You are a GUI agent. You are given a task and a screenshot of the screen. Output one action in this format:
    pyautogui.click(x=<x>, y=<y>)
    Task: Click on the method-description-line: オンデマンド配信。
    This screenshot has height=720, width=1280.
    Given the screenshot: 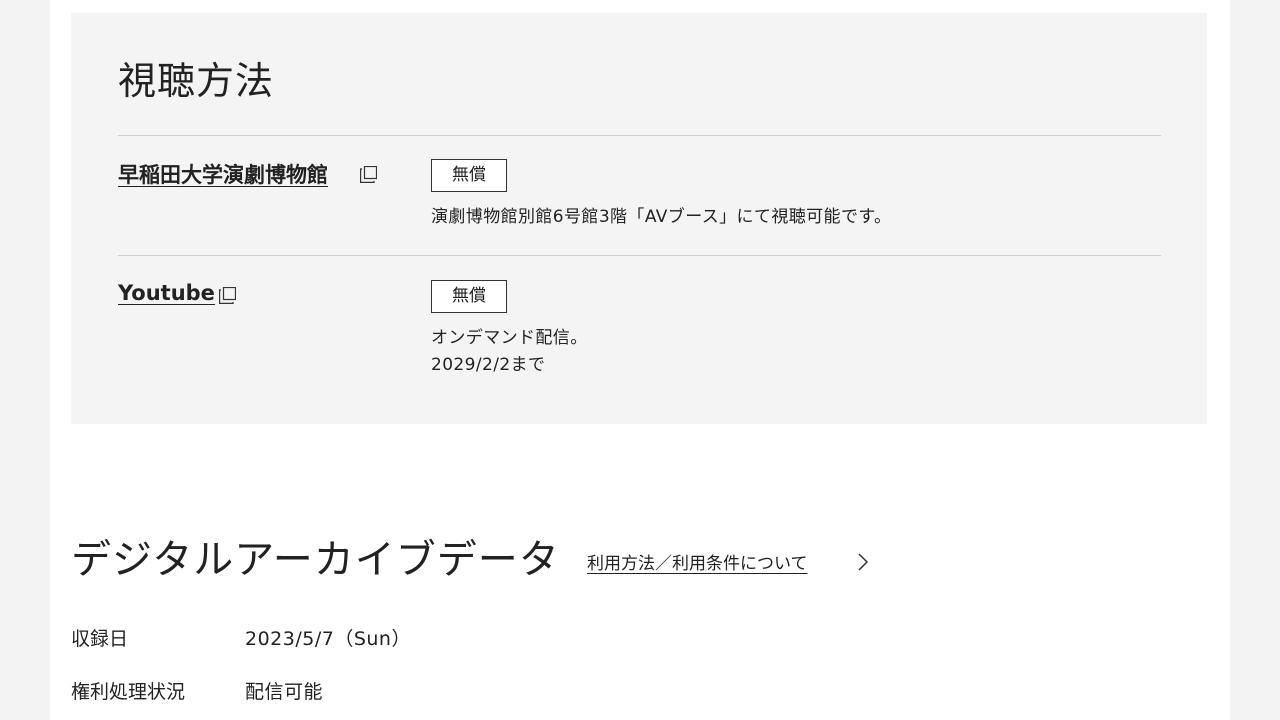 What is the action you would take?
    pyautogui.click(x=509, y=338)
    